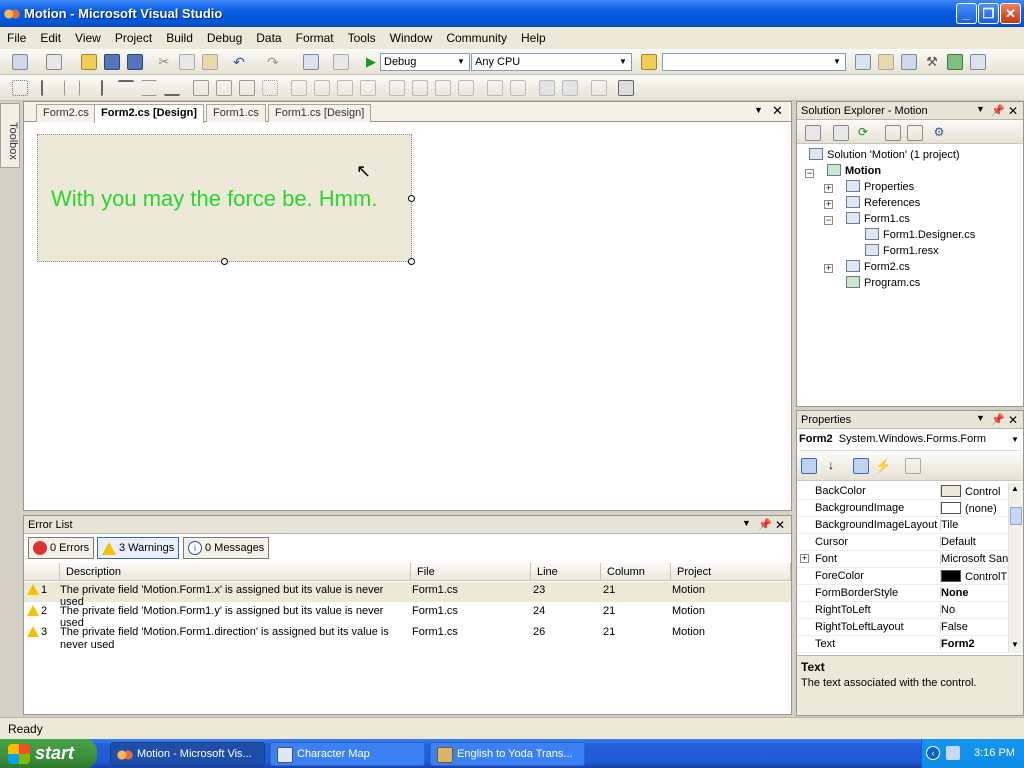 The width and height of the screenshot is (1024, 768). I want to click on close-button: ✕, so click(1010, 13).